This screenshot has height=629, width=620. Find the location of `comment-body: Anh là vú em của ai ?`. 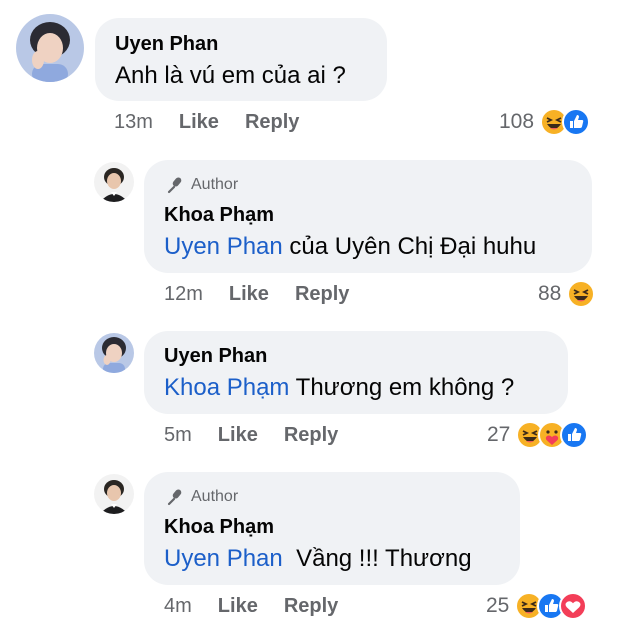

comment-body: Anh là vú em của ai ? is located at coordinates (230, 75).